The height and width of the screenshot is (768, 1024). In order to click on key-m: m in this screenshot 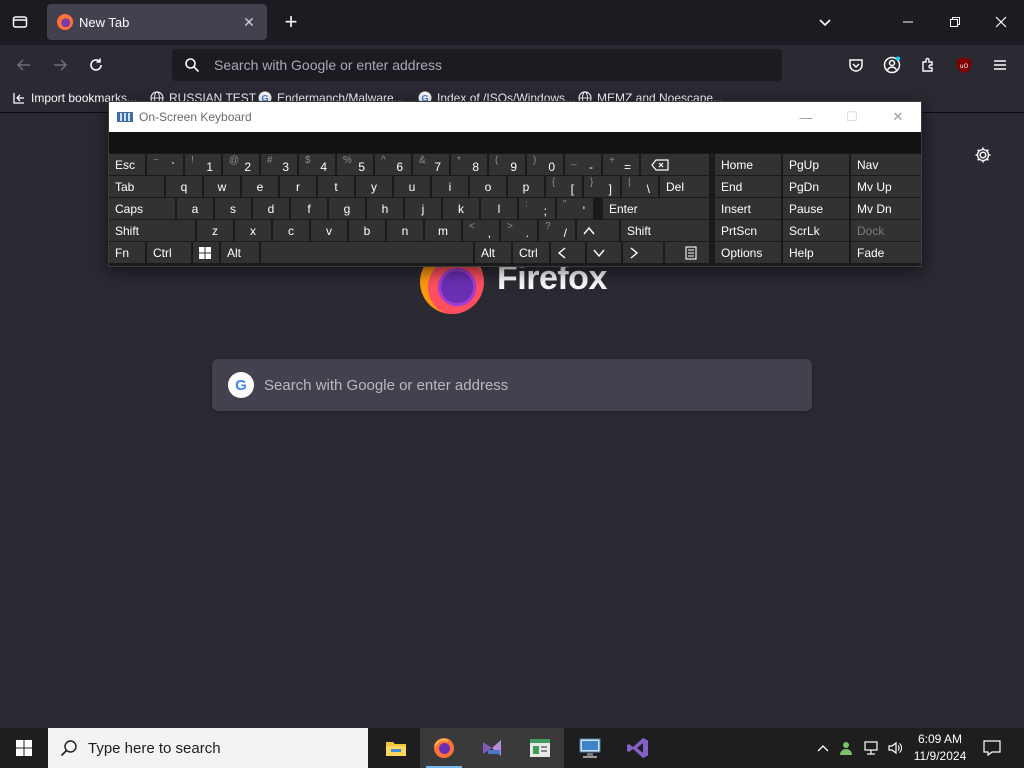, I will do `click(443, 230)`.